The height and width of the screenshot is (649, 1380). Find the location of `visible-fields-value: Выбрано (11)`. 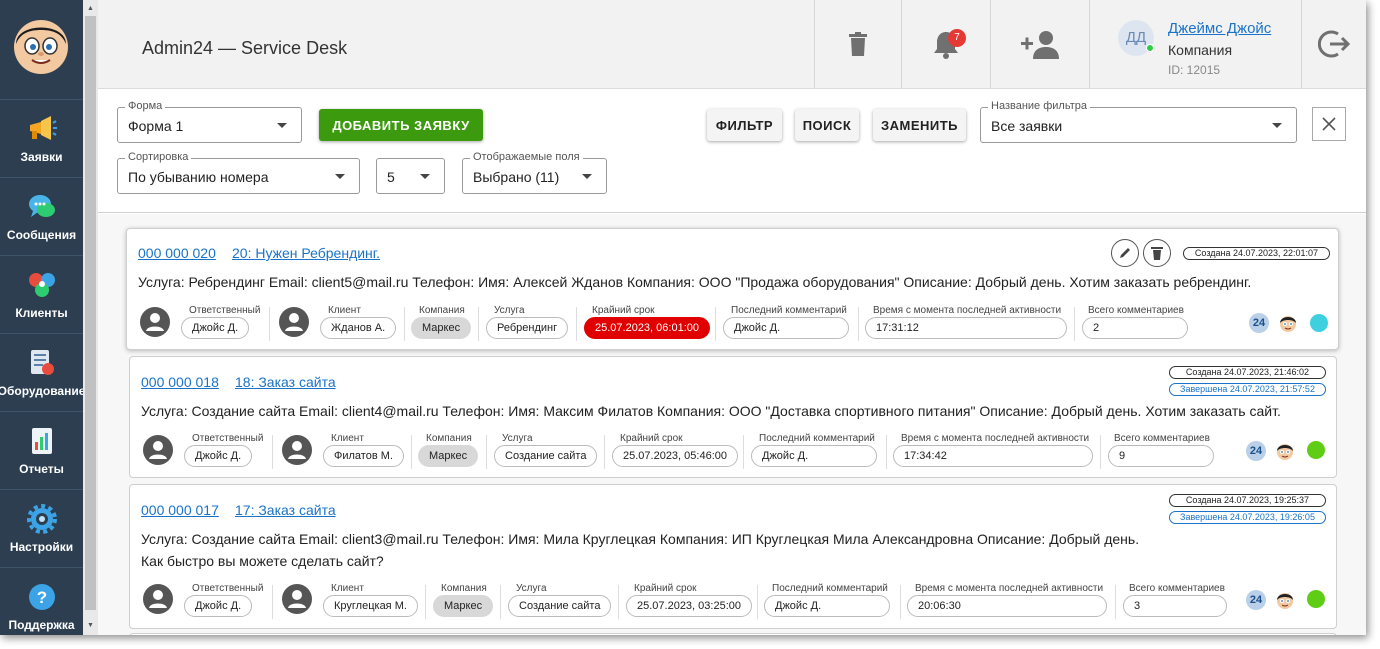

visible-fields-value: Выбрано (11) is located at coordinates (516, 177).